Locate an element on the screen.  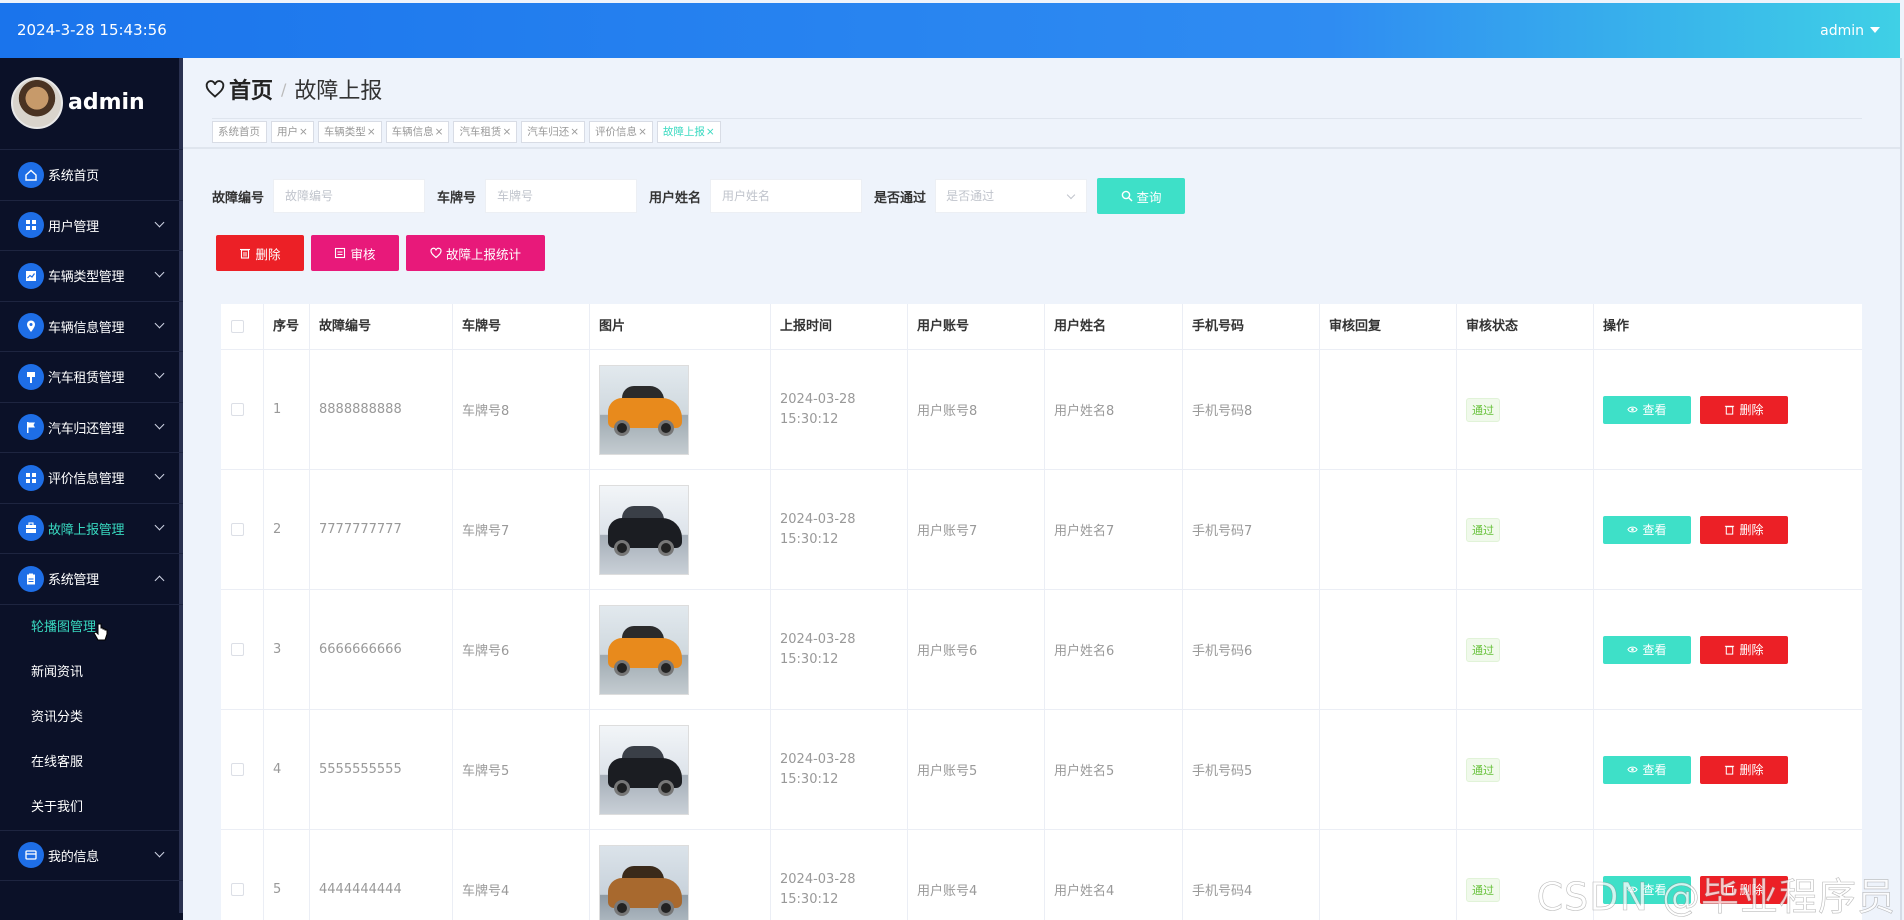
tab-tag: 汽车租赁× is located at coordinates (485, 132).